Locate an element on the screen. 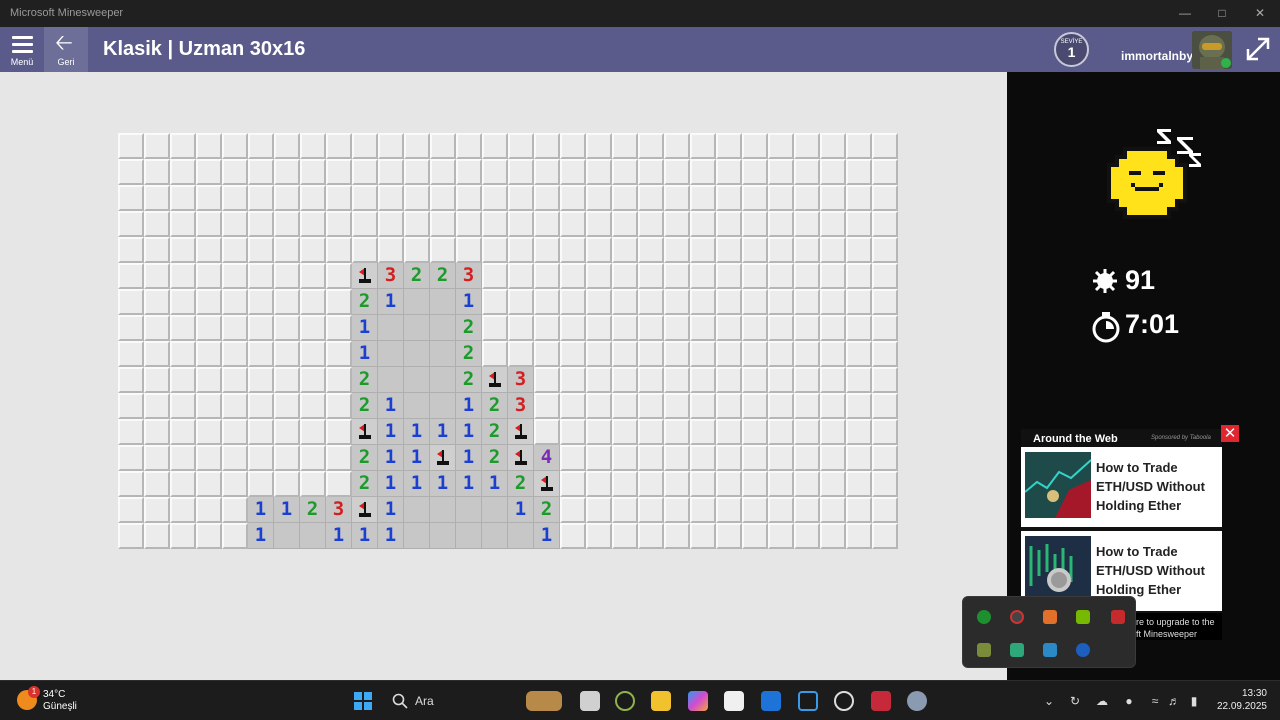 This screenshot has width=1280, height=720. username: immortalnby is located at coordinates (1157, 56).